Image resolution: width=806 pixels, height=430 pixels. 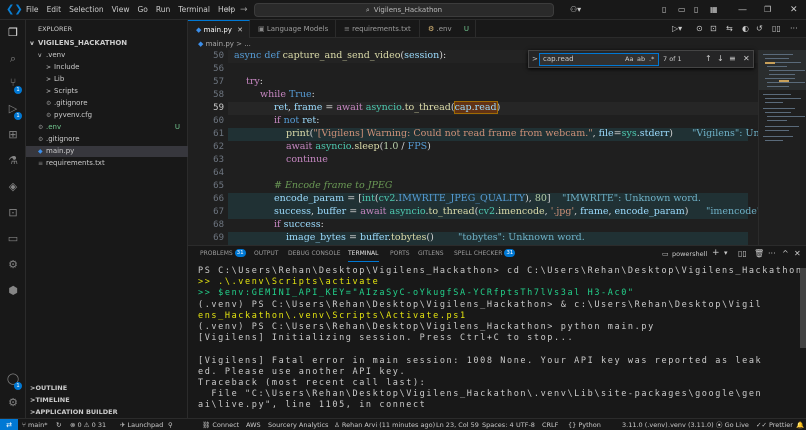 What do you see at coordinates (716, 253) in the screenshot?
I see `new-terminal-icon: +` at bounding box center [716, 253].